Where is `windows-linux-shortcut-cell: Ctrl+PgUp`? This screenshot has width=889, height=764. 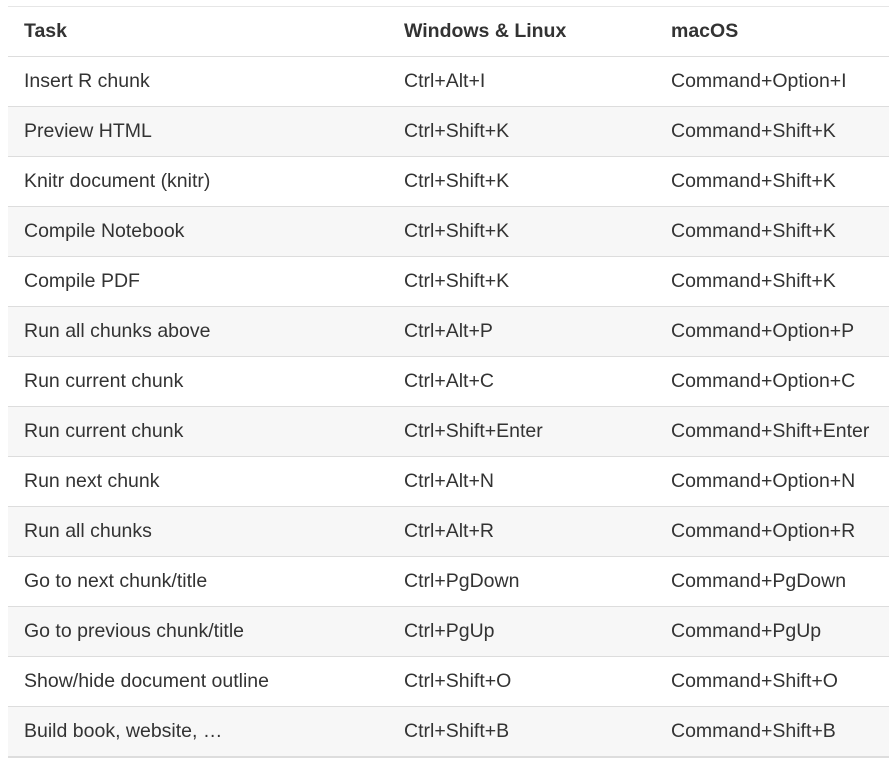
windows-linux-shortcut-cell: Ctrl+PgUp is located at coordinates (521, 631).